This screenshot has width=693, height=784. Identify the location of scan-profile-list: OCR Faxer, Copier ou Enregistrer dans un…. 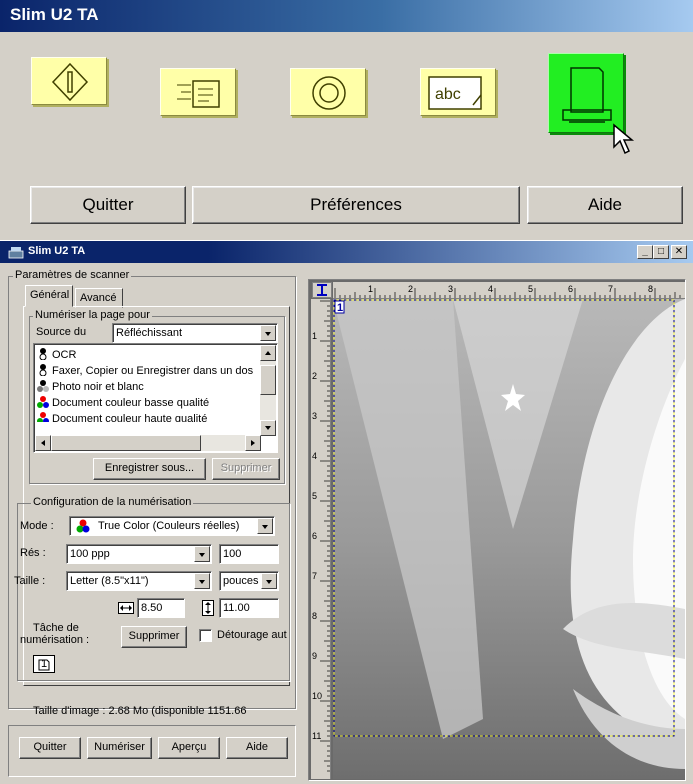
(155, 398).